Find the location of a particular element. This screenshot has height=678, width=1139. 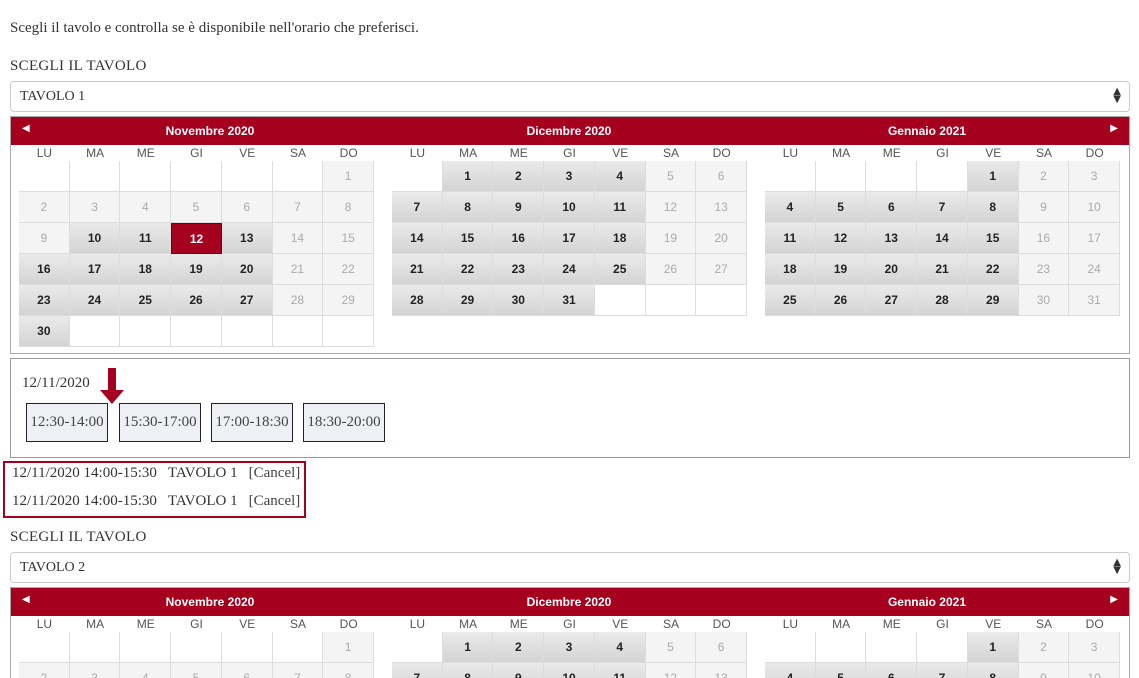

booking-item: 12/11/2020 14:00-15:30 TAVOLO 1 [Cancel] is located at coordinates (156, 501).